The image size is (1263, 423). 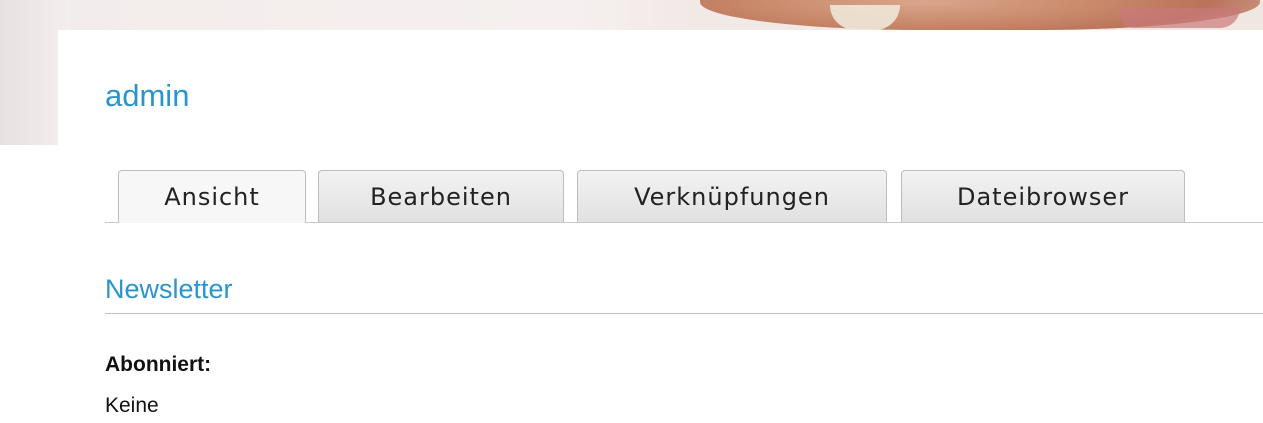 I want to click on subscribed-label: Abonniert:, so click(x=158, y=364).